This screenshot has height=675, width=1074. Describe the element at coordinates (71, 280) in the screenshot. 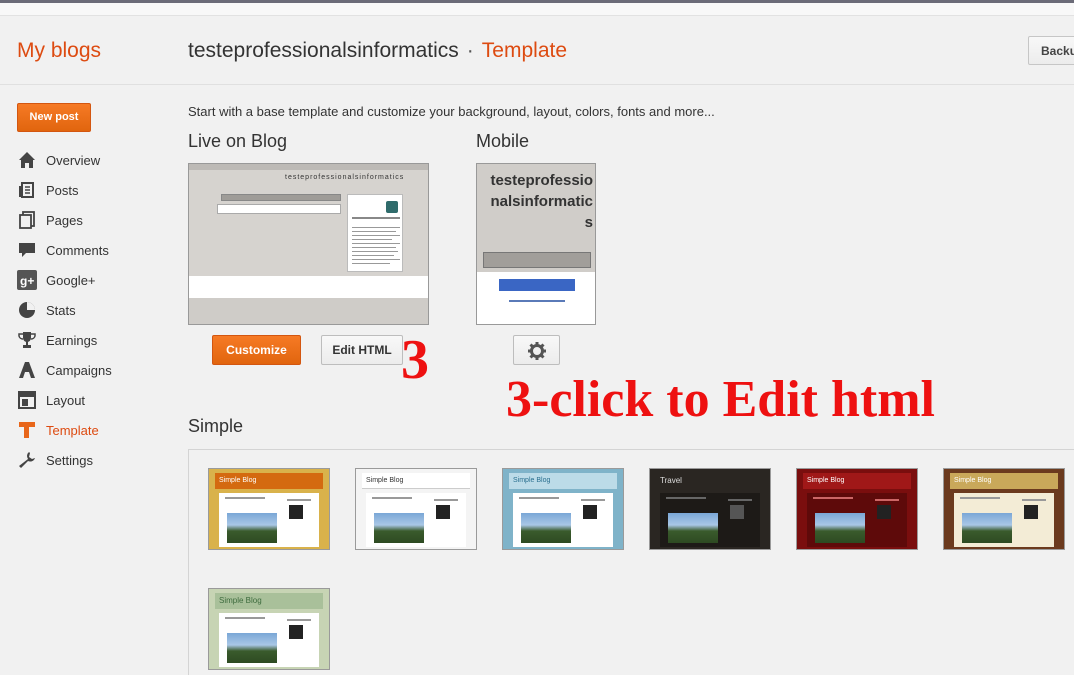

I see `sidebar-item-label: Google+` at that location.